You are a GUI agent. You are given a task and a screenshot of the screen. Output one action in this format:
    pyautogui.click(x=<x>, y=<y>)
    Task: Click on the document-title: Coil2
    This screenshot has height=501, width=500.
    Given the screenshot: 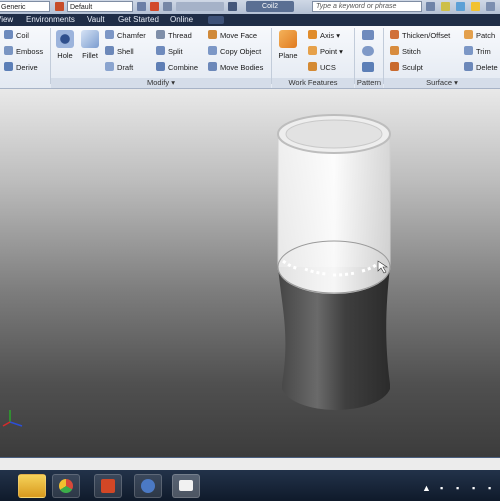 What is the action you would take?
    pyautogui.click(x=270, y=6)
    